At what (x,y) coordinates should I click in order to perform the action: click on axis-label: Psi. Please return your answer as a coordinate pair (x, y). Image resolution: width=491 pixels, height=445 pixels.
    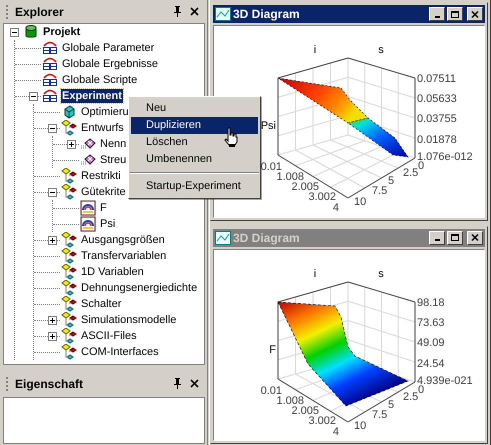
    Looking at the image, I should click on (268, 126).